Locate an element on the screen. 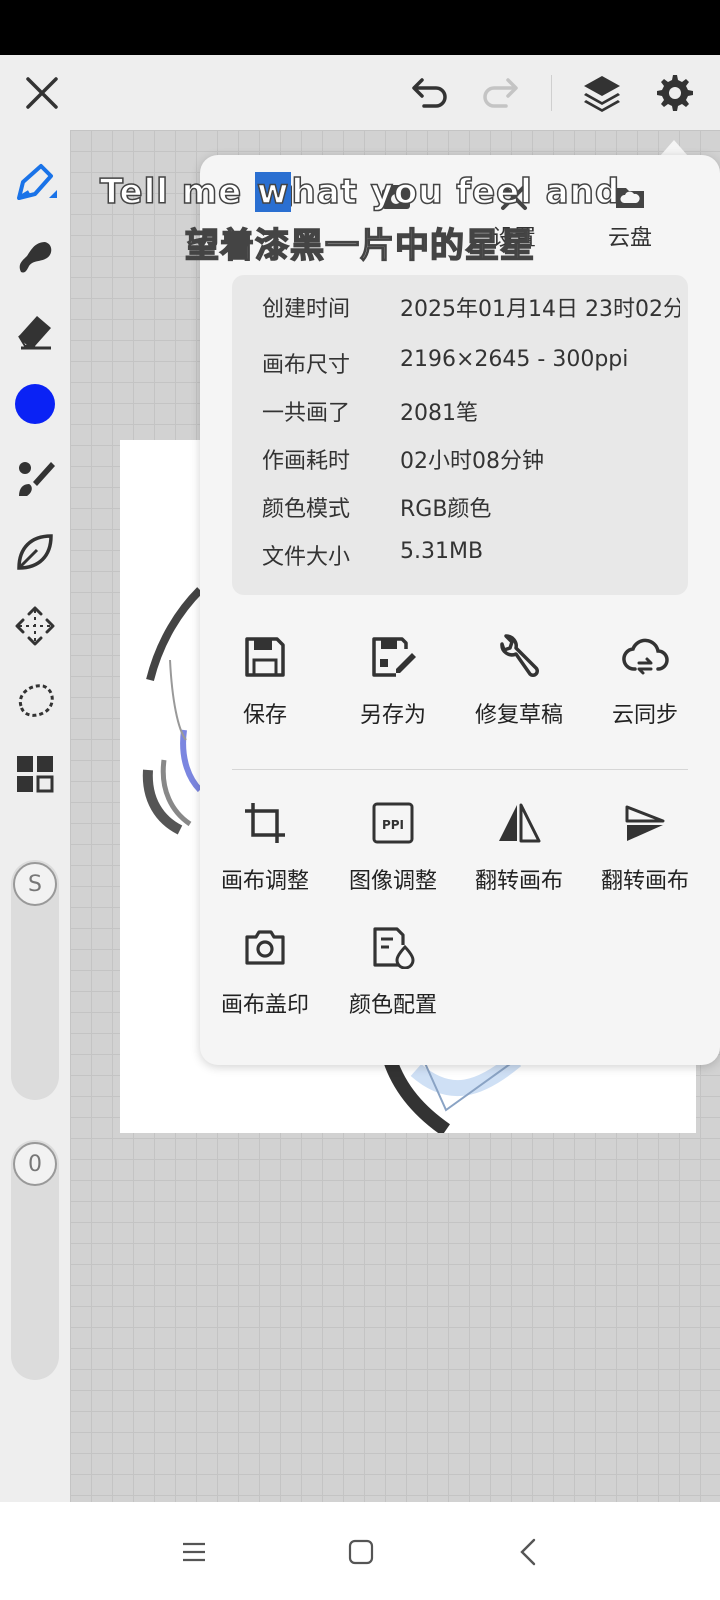 The width and height of the screenshot is (720, 1600). info-row-created: 创建时间 2025年01月14日 23时02分 is located at coordinates (471, 309).